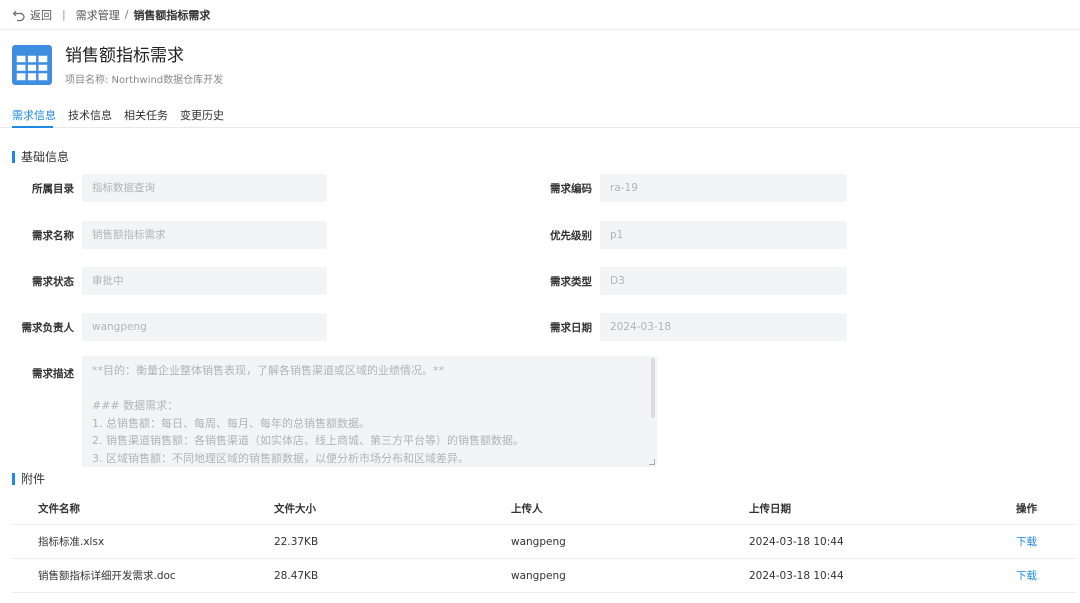 Image resolution: width=1080 pixels, height=603 pixels. What do you see at coordinates (204, 327) in the screenshot?
I see `field-owner: wangpeng` at bounding box center [204, 327].